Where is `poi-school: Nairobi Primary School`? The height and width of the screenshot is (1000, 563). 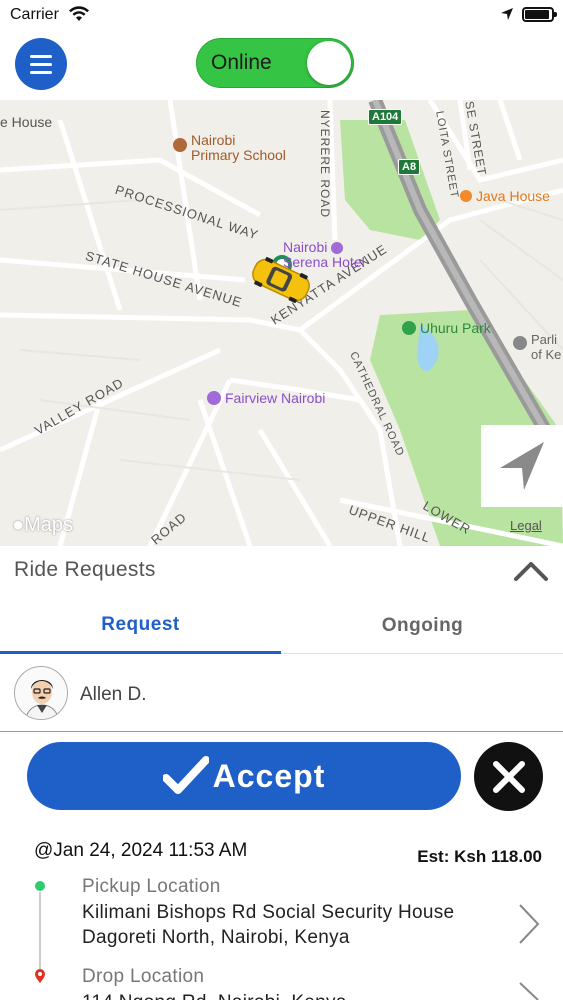
poi-school: Nairobi Primary School is located at coordinates (229, 148).